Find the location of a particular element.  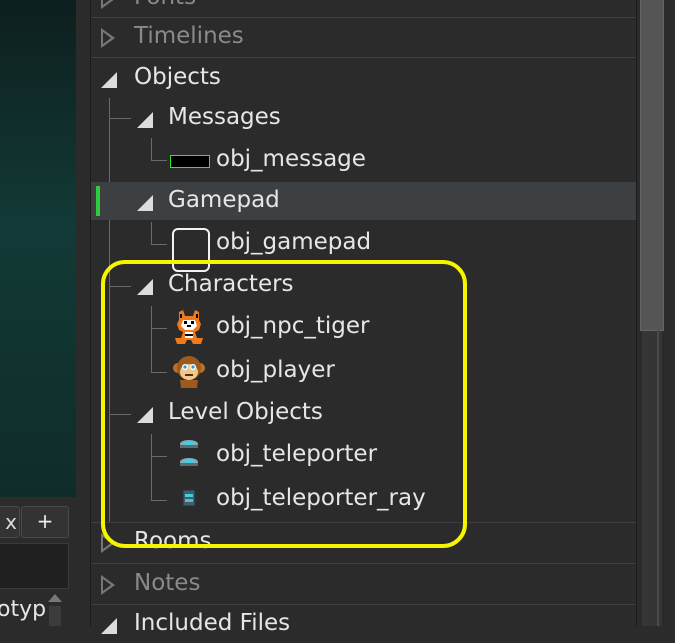

tree-item-obj-gamepad: obj_gamepad is located at coordinates (363, 248).